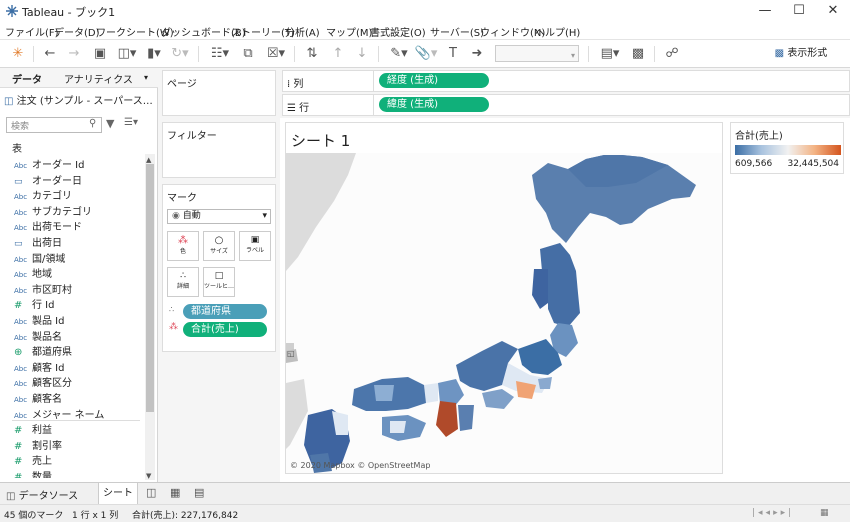 This screenshot has height=527, width=850. I want to click on field-item: ▭ 出荷日, so click(72, 242).